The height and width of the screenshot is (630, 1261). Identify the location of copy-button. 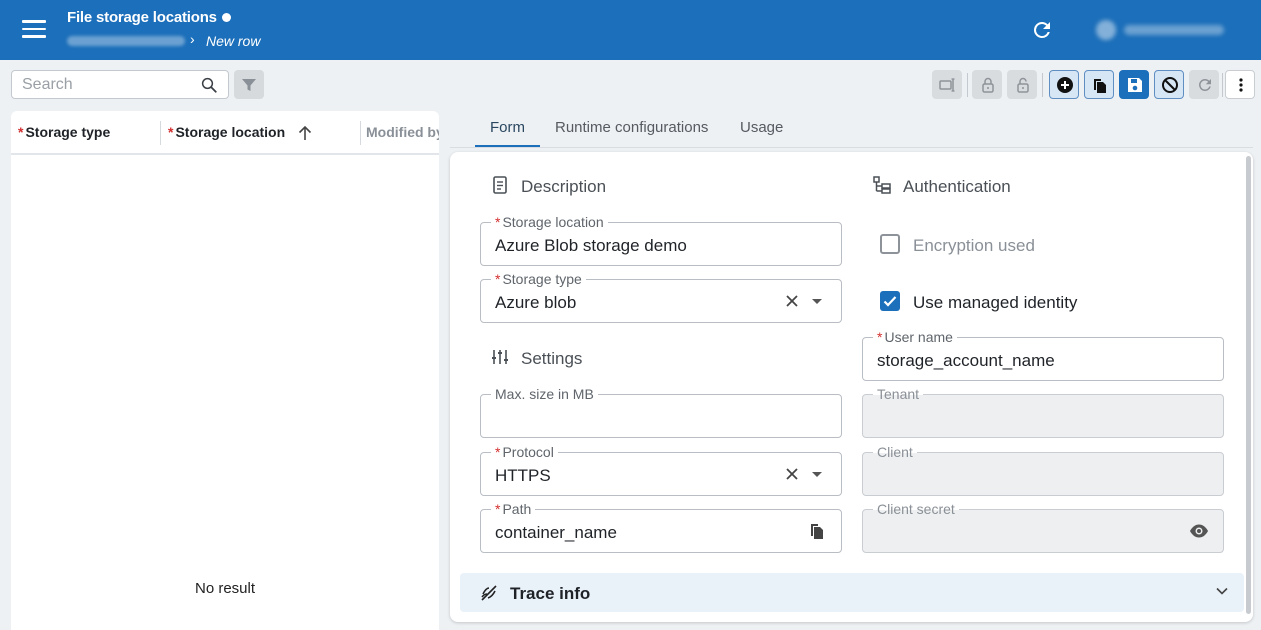
(1099, 84).